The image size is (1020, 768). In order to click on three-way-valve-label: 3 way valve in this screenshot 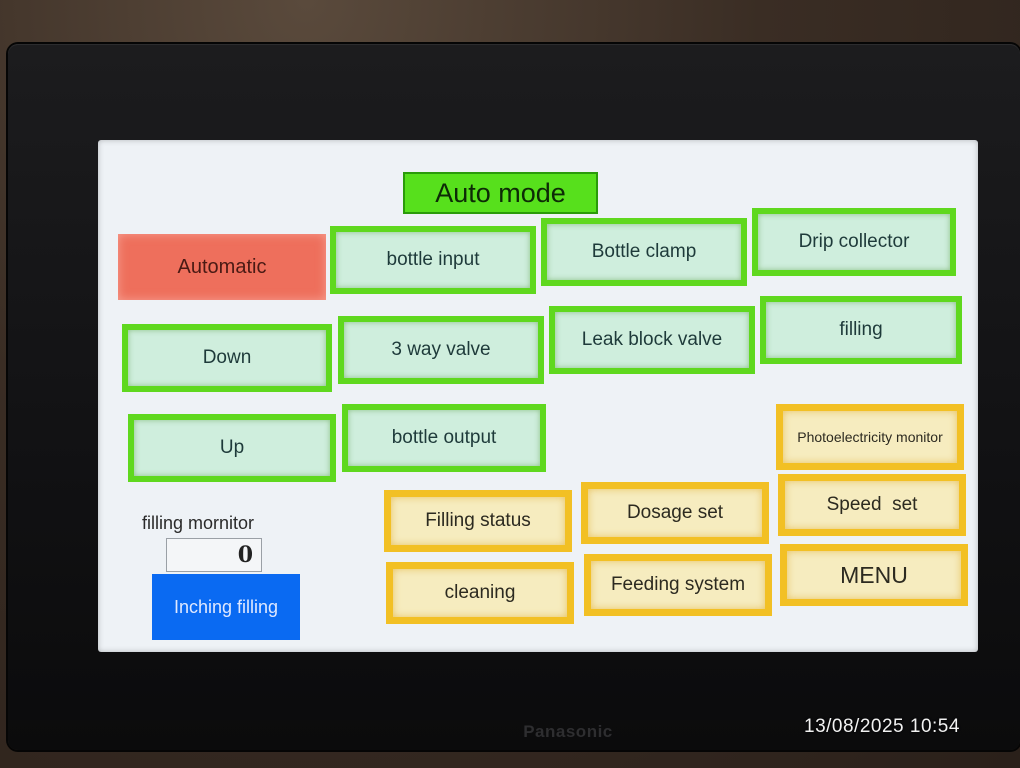, I will do `click(441, 350)`.